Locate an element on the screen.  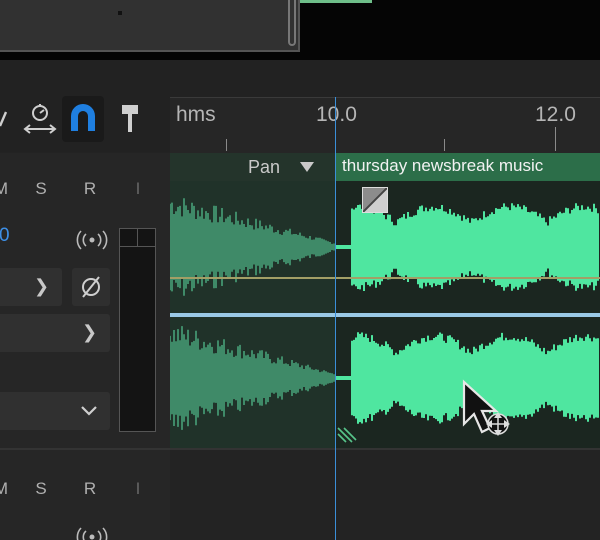
phase-invert-icon is located at coordinates (91, 287).